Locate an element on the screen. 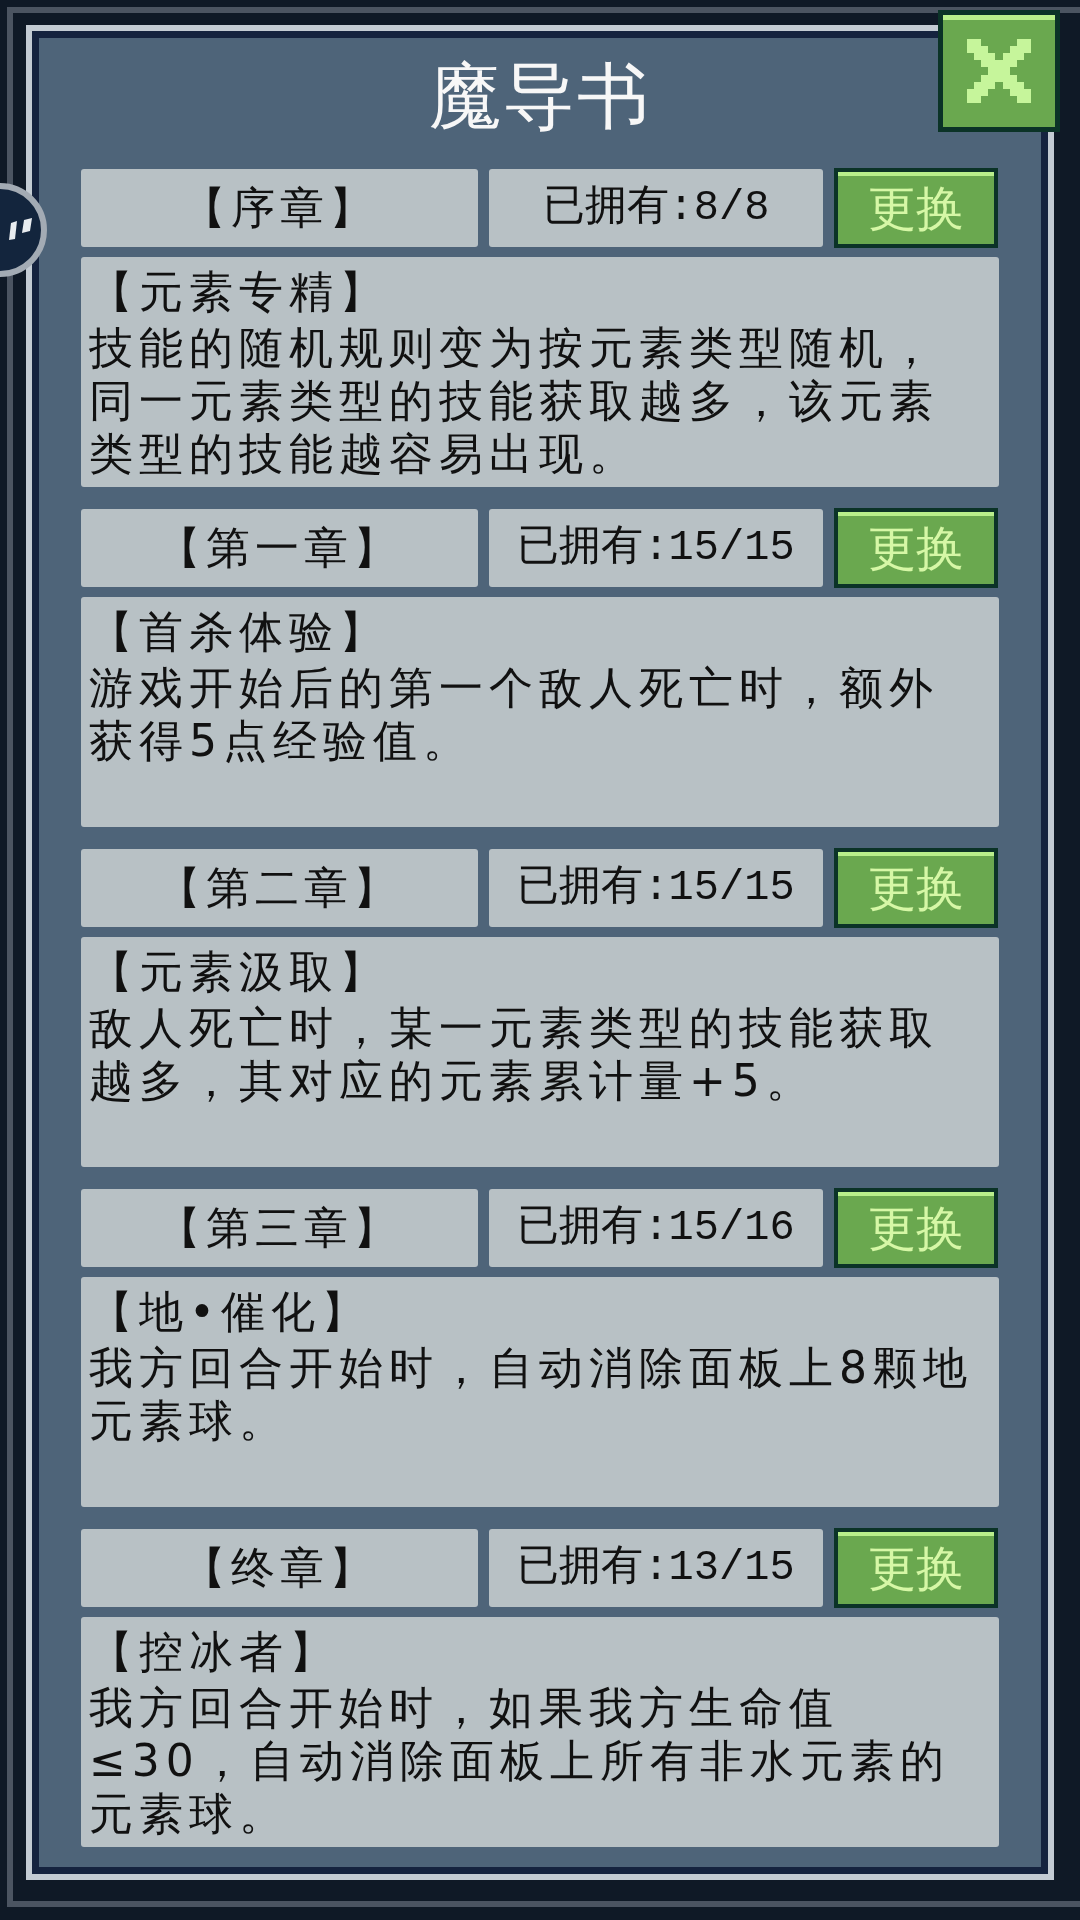  skill-description: 我方回合开始时，如果我方生命值 ≤30，自动消除面板上所有非水元素的 元素球。 is located at coordinates (519, 1760).